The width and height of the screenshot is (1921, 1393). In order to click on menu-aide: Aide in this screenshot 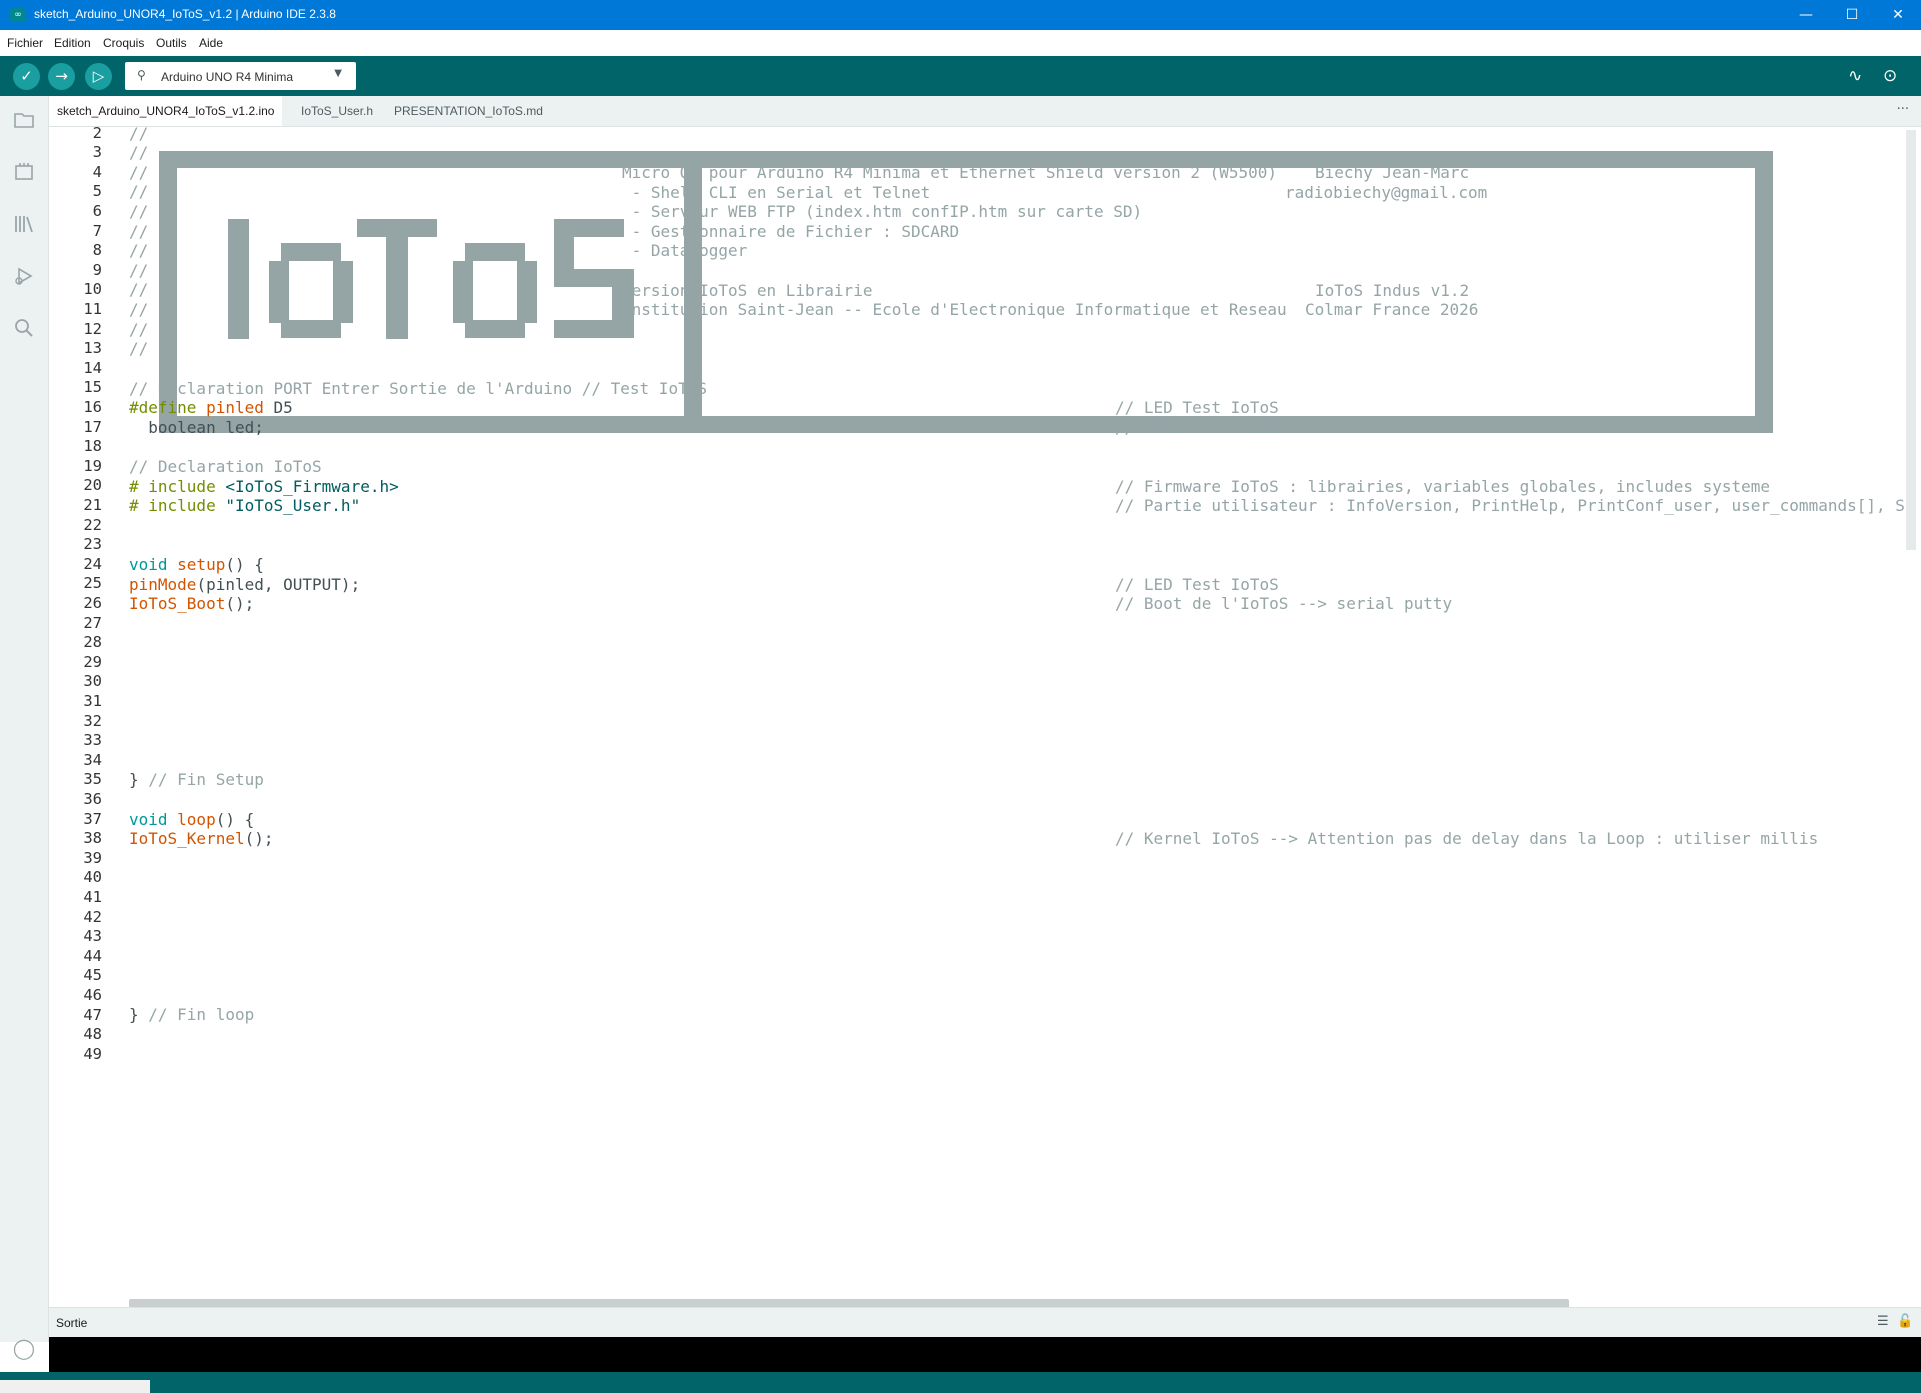, I will do `click(211, 43)`.